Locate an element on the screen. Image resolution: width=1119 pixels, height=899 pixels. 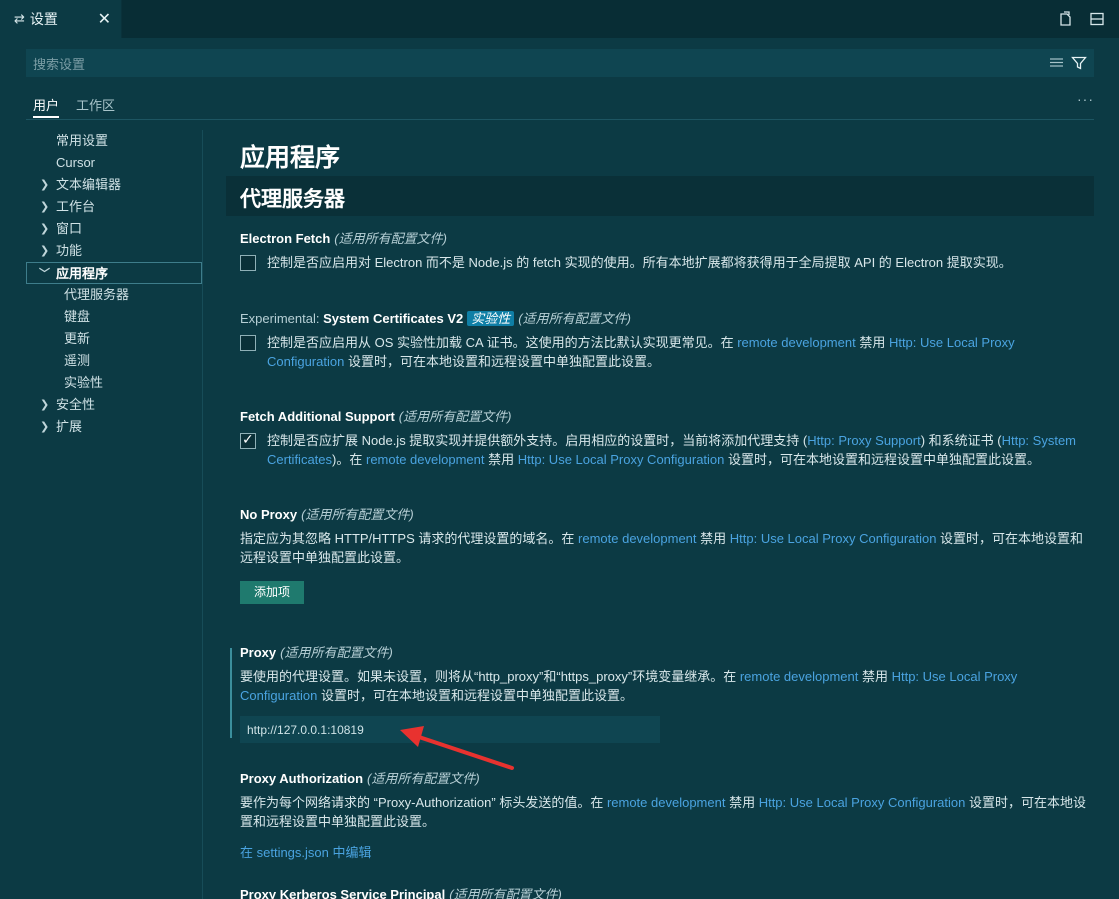
section-title: 应用程序 is located at coordinates (290, 158).